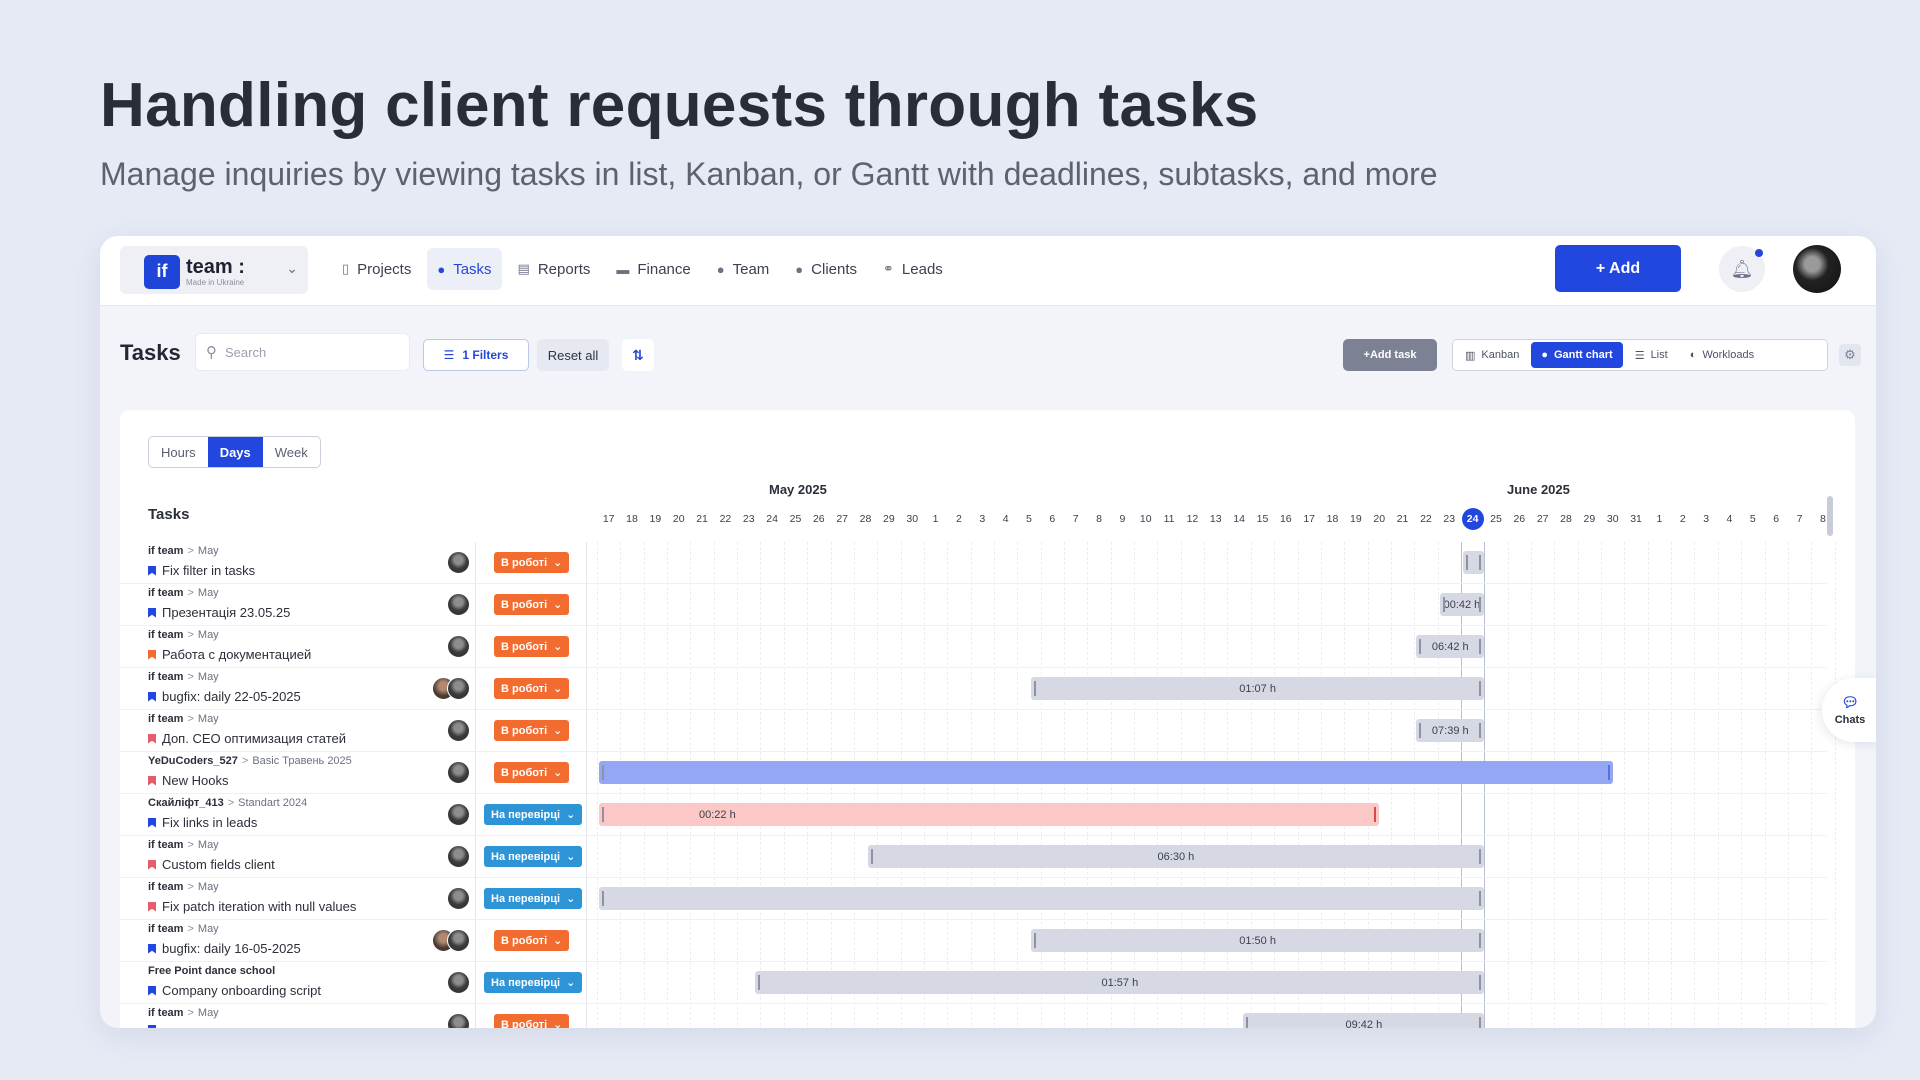 The width and height of the screenshot is (1920, 1080). What do you see at coordinates (1759, 253) in the screenshot?
I see `notification-dot` at bounding box center [1759, 253].